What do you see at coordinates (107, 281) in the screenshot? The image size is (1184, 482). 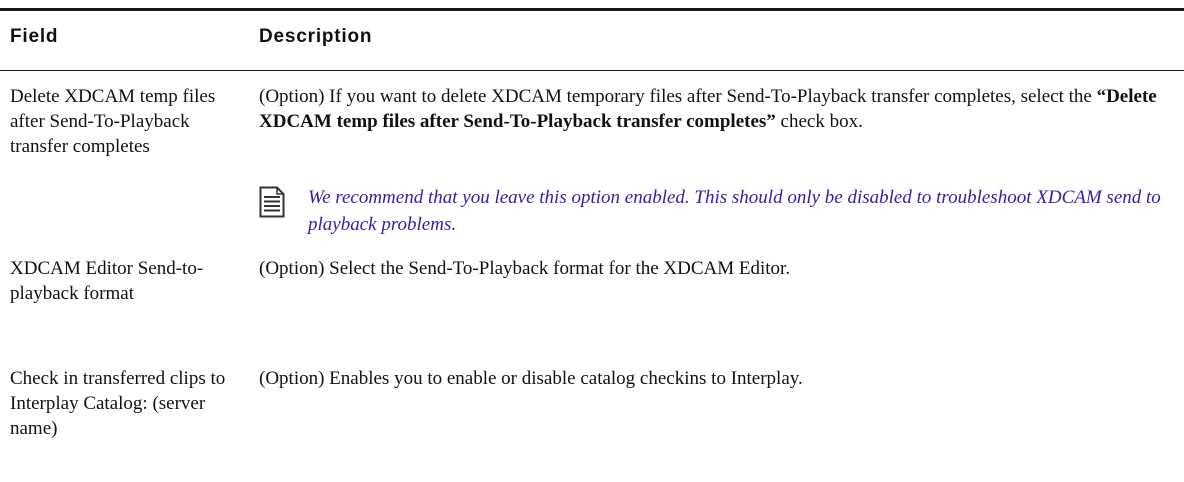 I see `table-row-2-field: XDCAM Editor Send-to-playback format` at bounding box center [107, 281].